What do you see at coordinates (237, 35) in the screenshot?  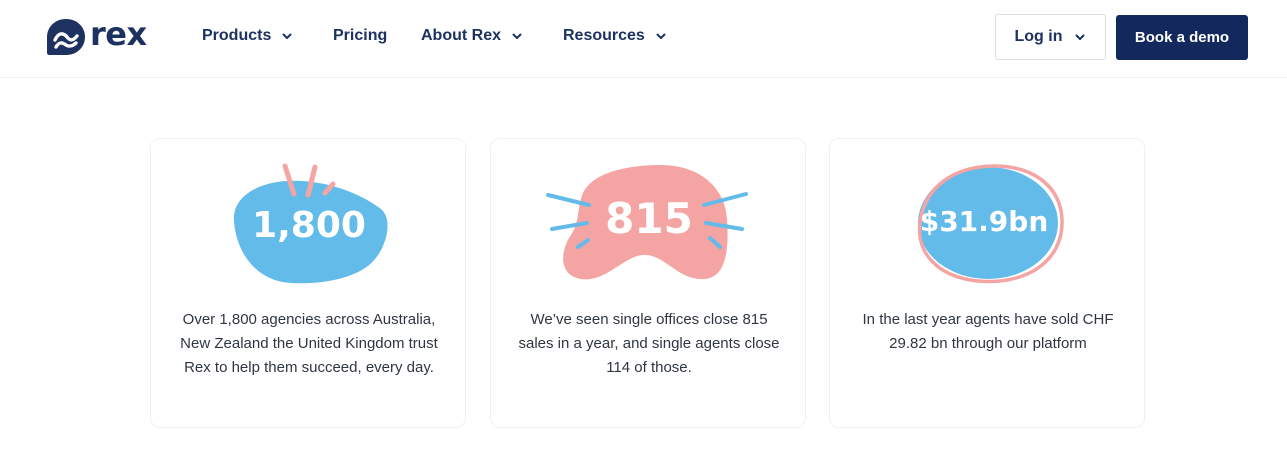 I see `nav-item-label: Products` at bounding box center [237, 35].